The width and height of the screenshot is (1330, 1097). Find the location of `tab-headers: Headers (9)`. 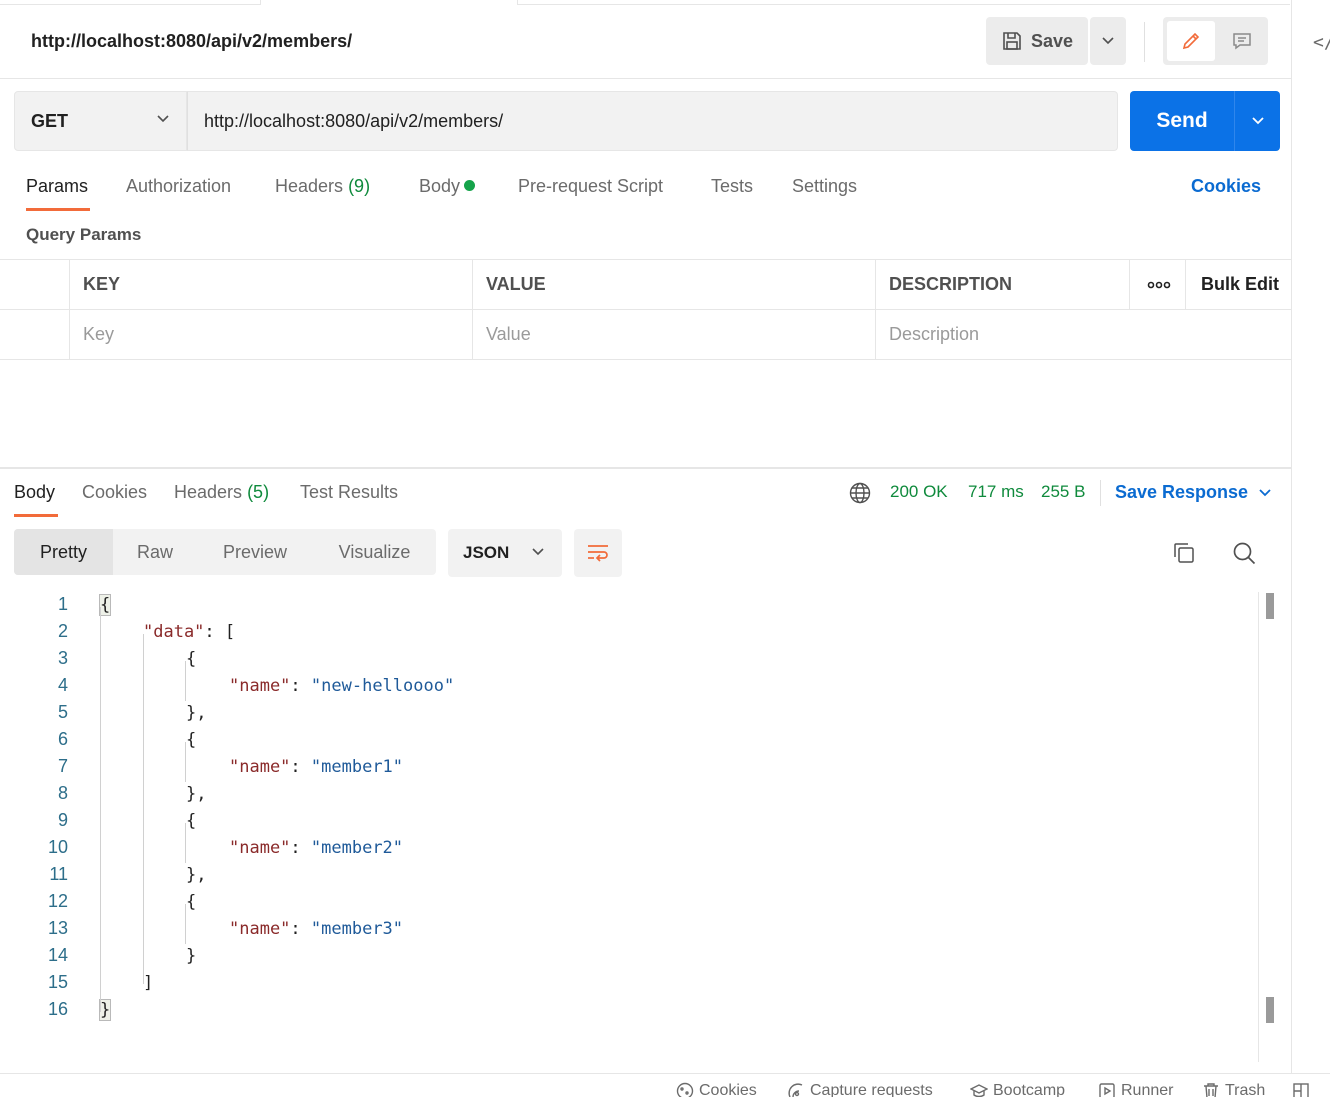

tab-headers: Headers (9) is located at coordinates (322, 186).